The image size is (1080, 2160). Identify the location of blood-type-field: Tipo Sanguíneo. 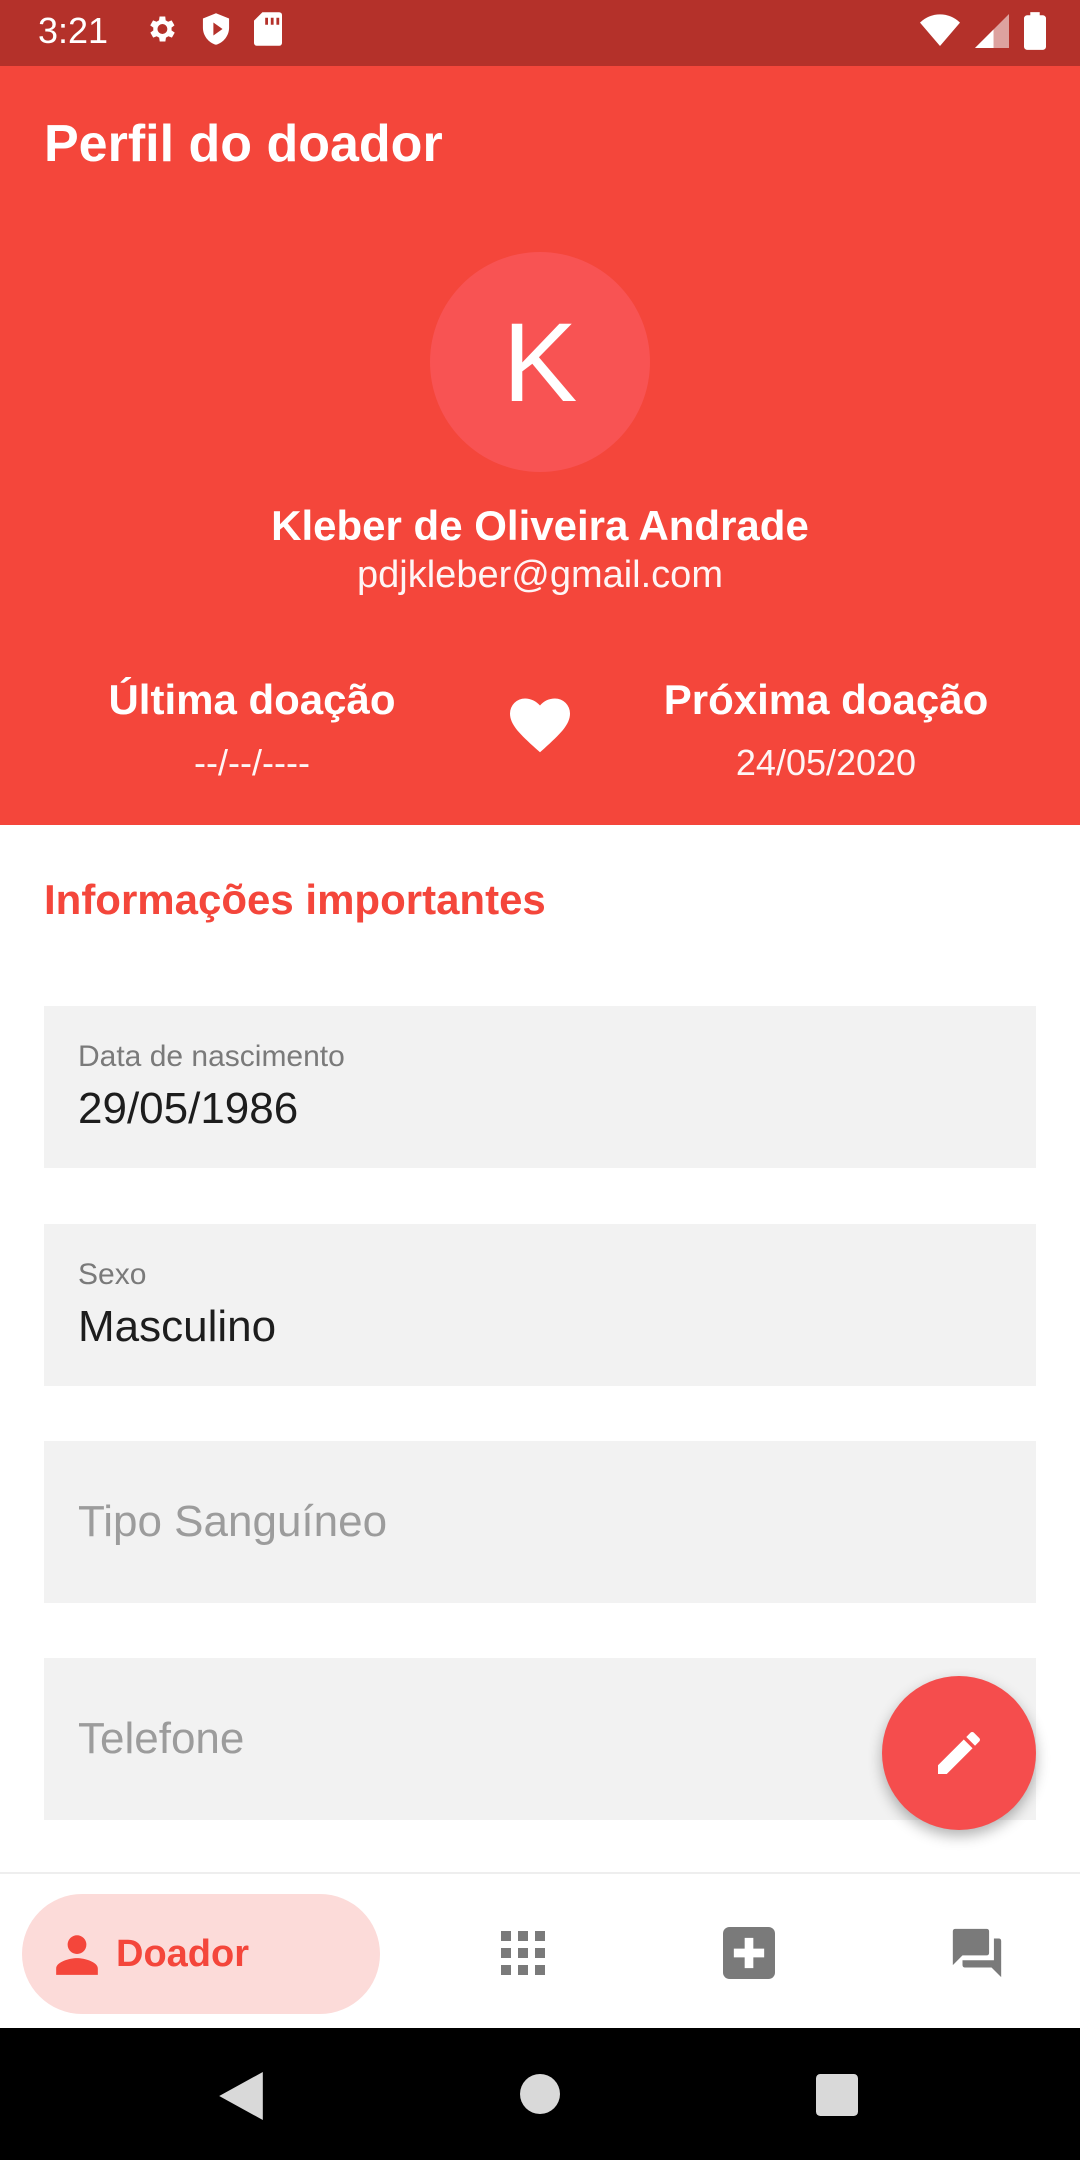
(540, 1522).